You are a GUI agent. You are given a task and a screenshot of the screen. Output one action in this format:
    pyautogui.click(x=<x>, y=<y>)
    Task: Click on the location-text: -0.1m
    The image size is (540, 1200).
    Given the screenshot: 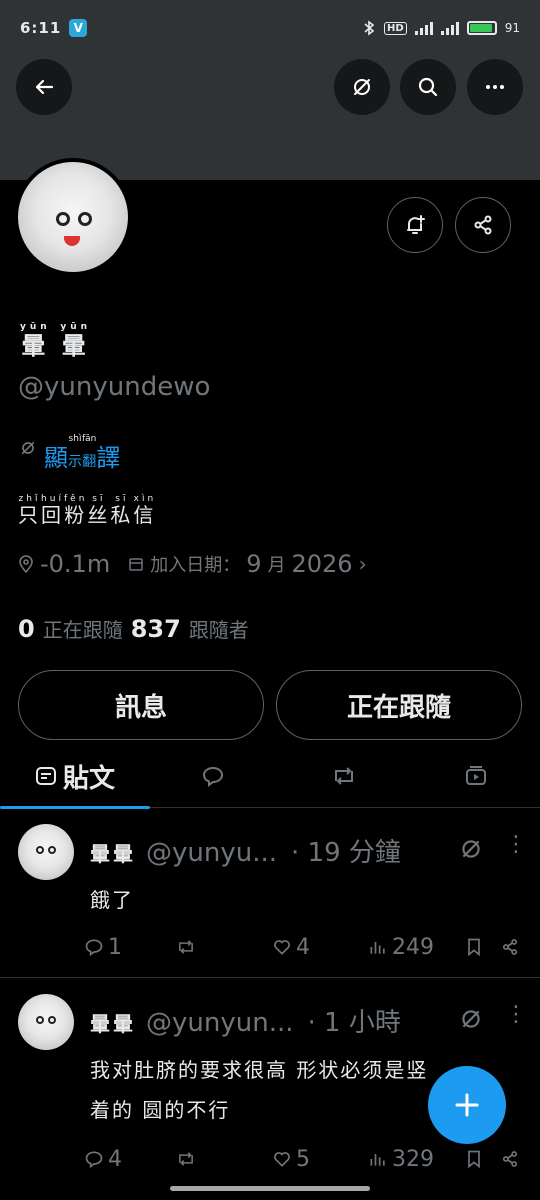 What is the action you would take?
    pyautogui.click(x=75, y=564)
    